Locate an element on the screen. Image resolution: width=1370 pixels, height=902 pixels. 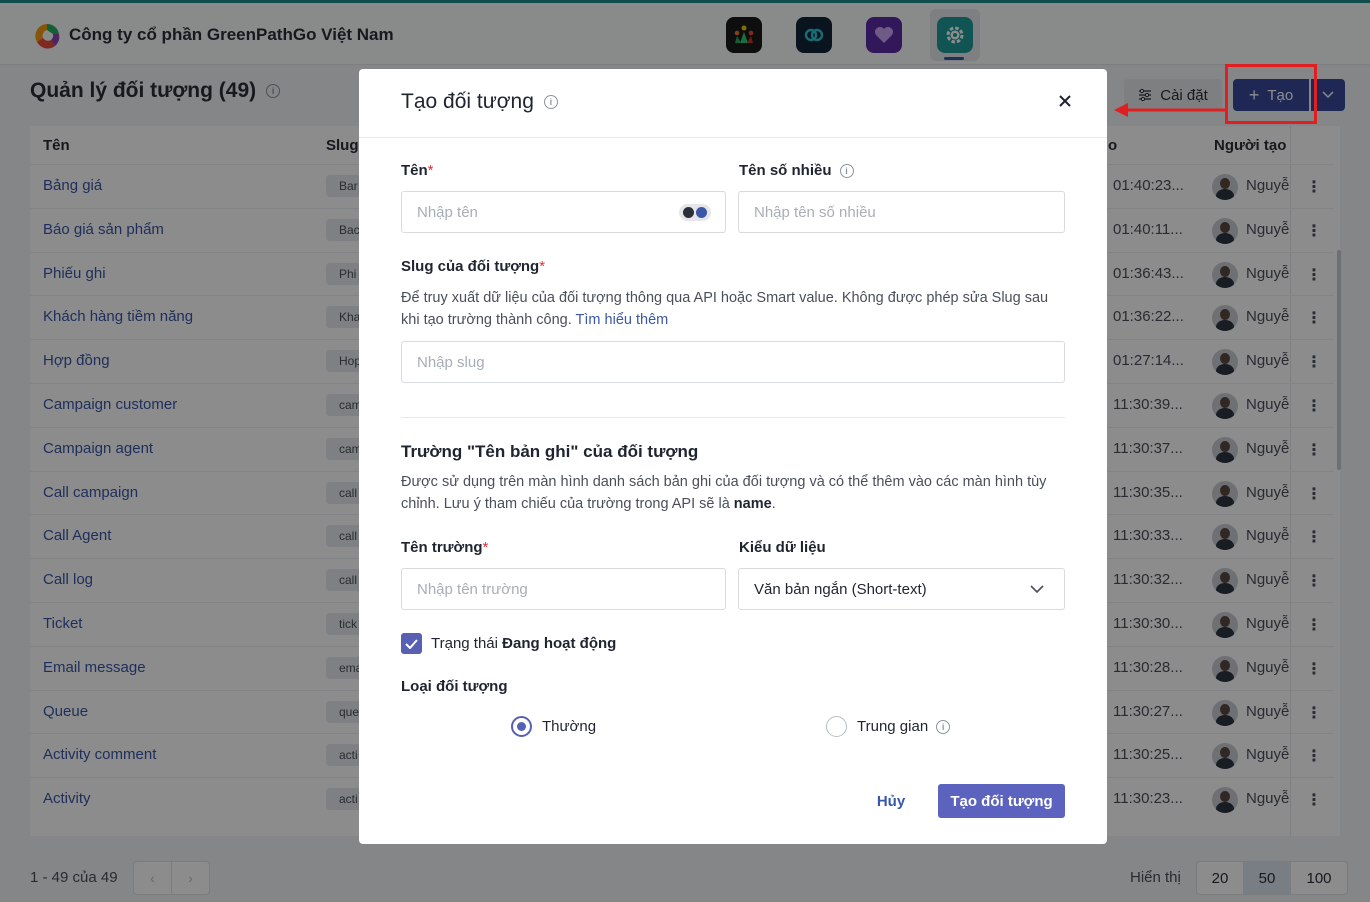
object-type-label-text: Loại đối tượng is located at coordinates (454, 686).